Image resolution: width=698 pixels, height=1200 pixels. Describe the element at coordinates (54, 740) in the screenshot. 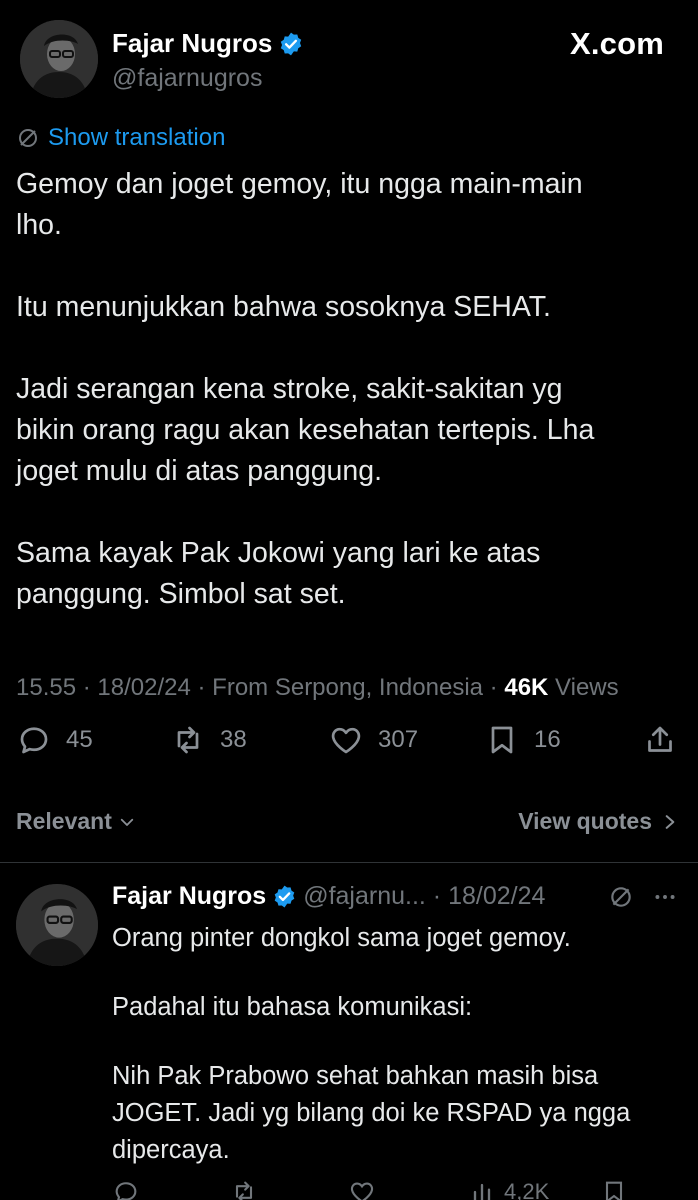

I see `reply-button: 45` at that location.